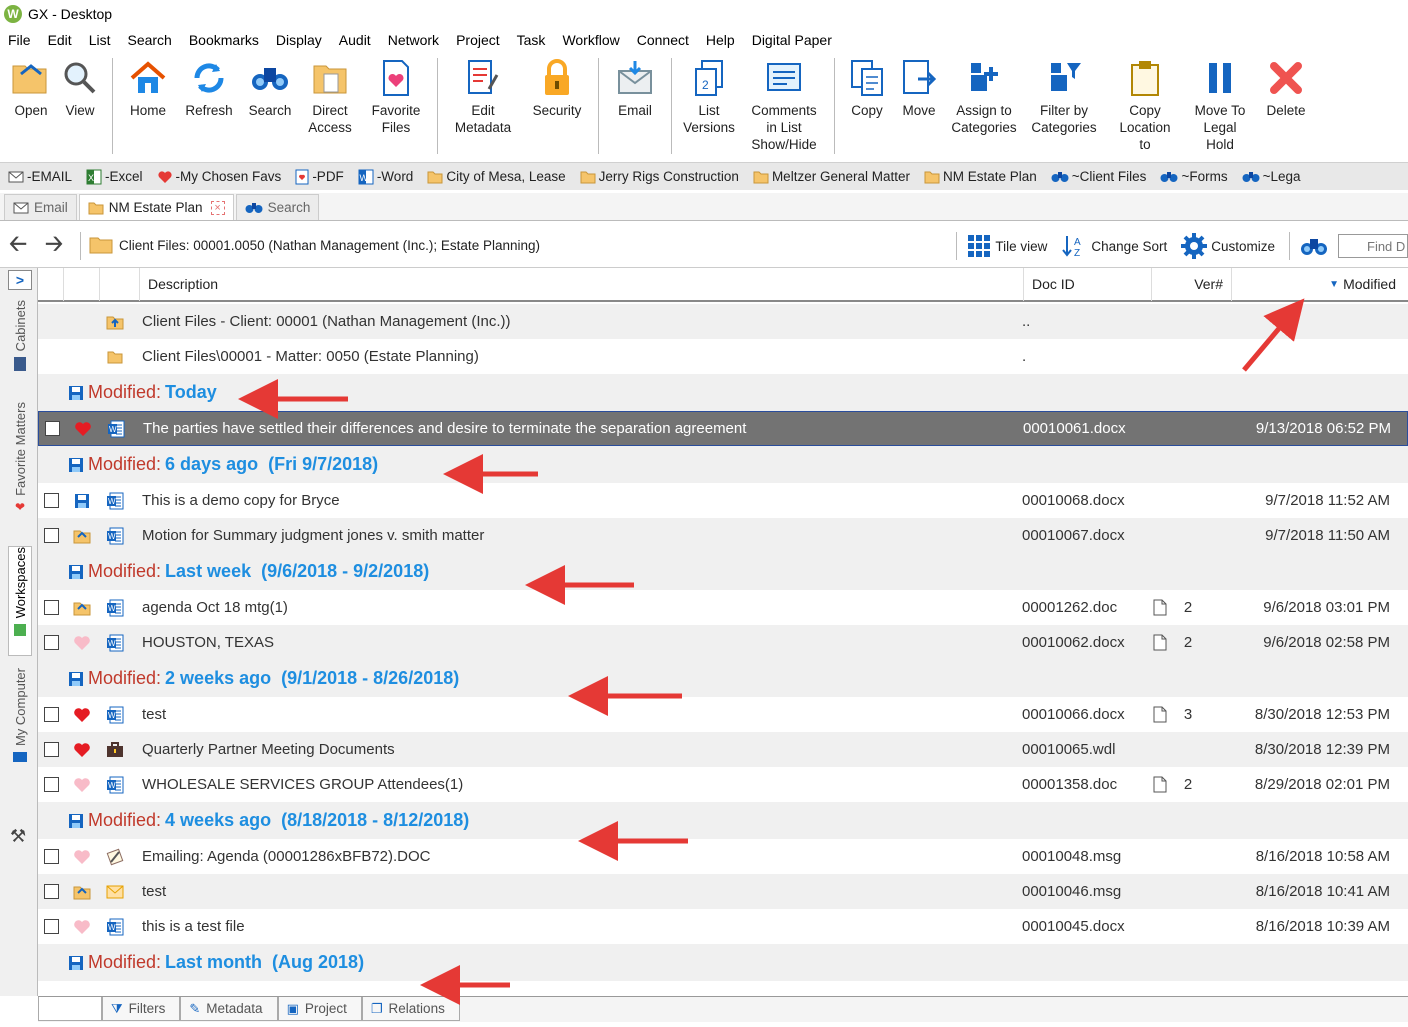 Image resolution: width=1408 pixels, height=1027 pixels. What do you see at coordinates (82, 501) in the screenshot?
I see `save-icon` at bounding box center [82, 501].